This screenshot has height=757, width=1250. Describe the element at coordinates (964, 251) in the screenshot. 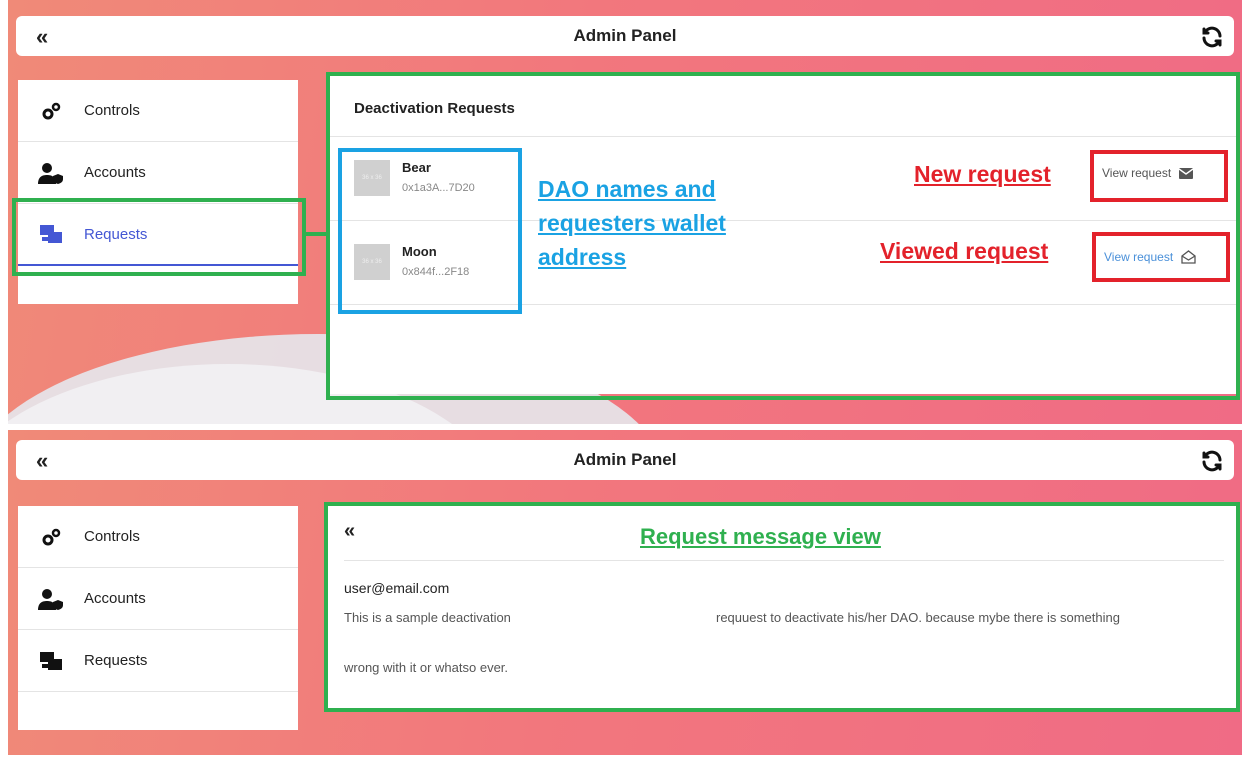

I see `annotation-label: Viewed request` at that location.